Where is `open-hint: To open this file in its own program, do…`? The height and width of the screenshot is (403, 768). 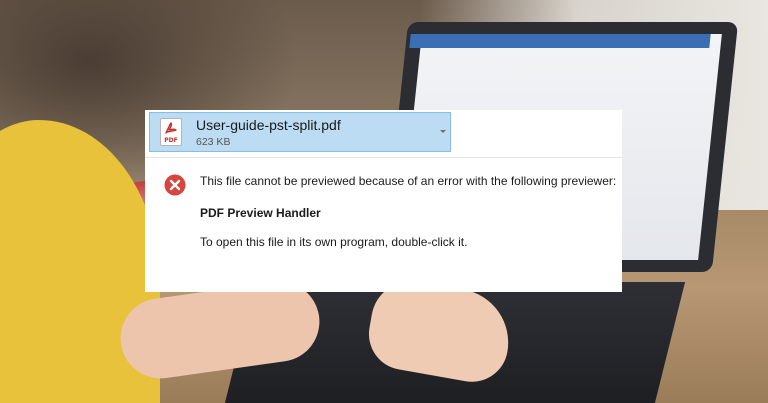 open-hint: To open this file in its own program, do… is located at coordinates (334, 242).